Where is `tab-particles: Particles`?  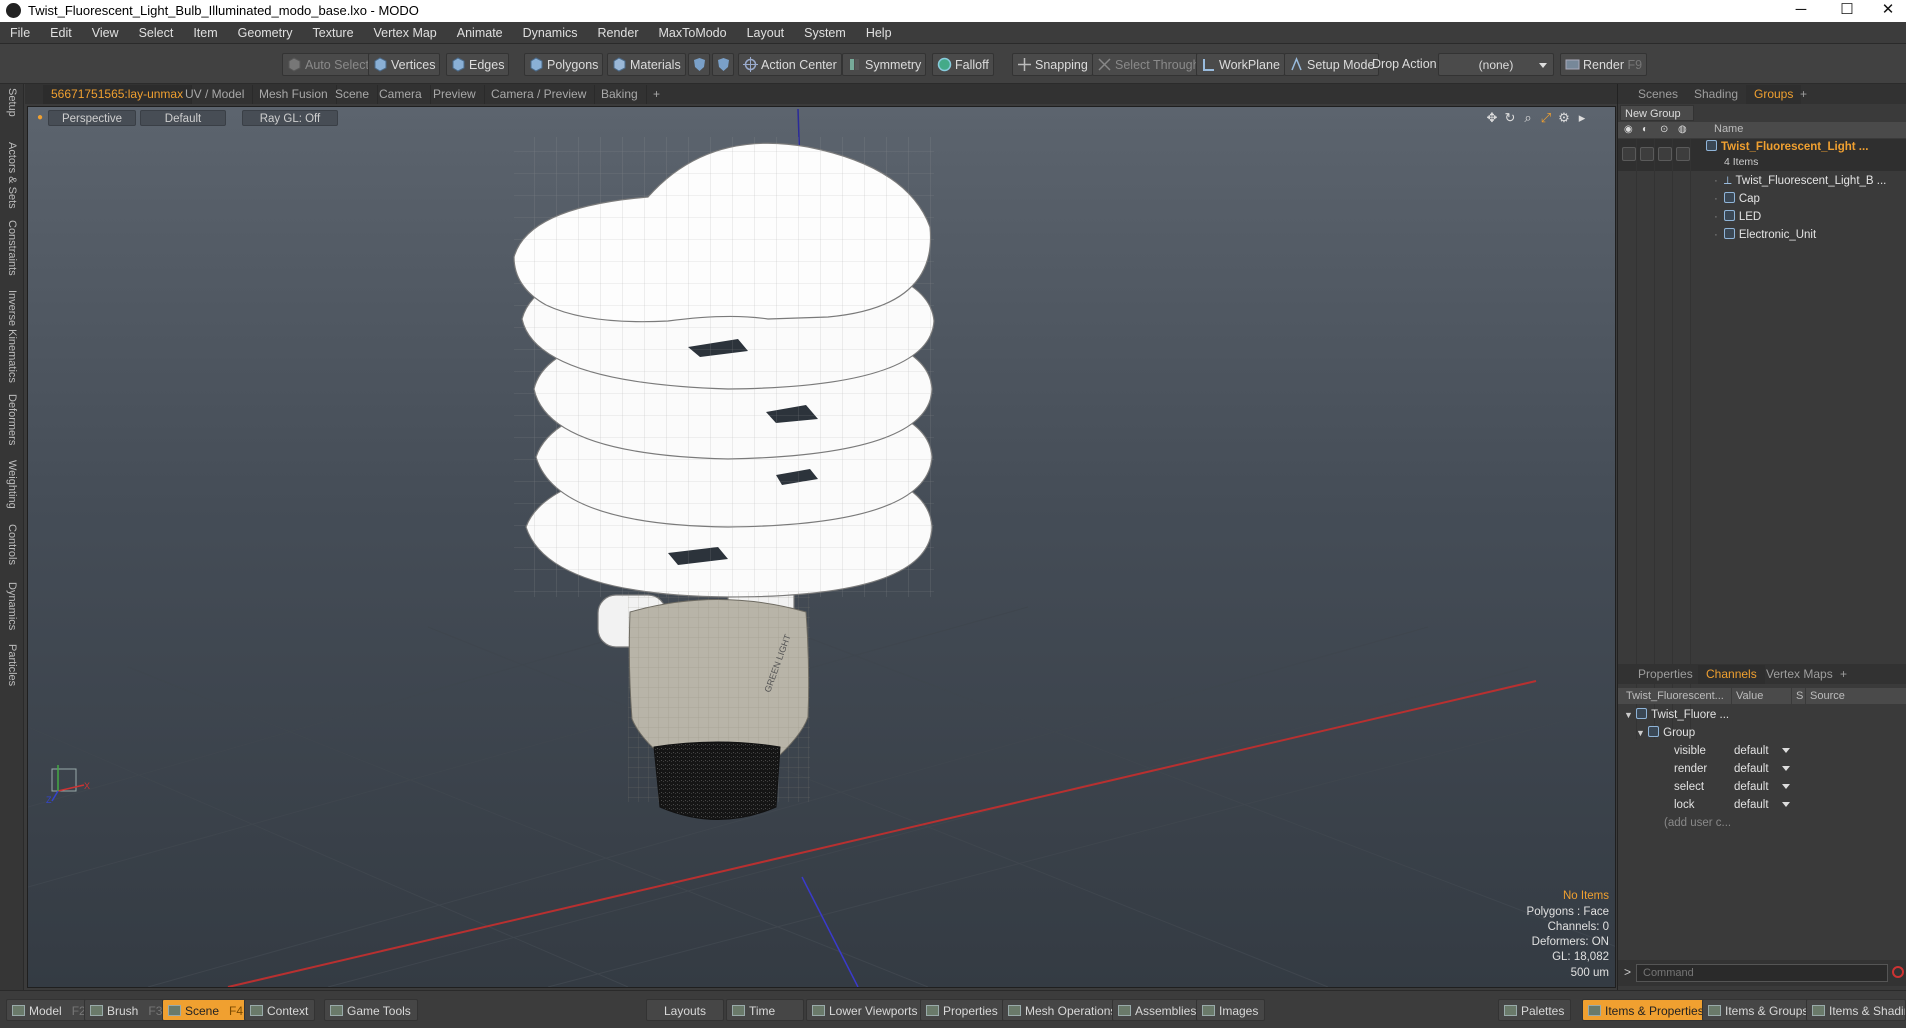 tab-particles: Particles is located at coordinates (12, 665).